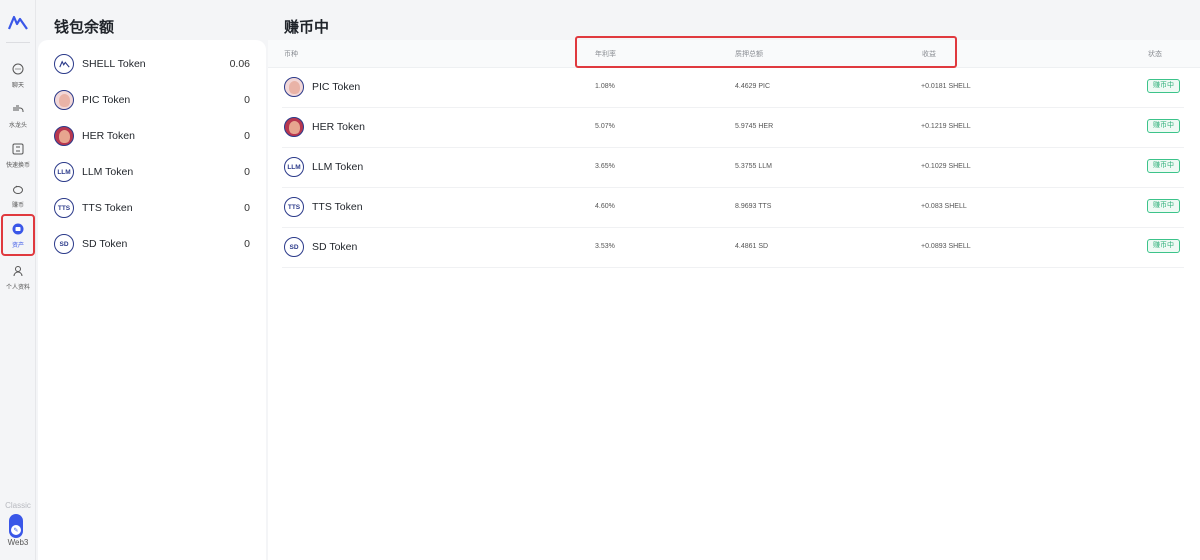  Describe the element at coordinates (605, 166) in the screenshot. I see `row-apr: 3.65%` at that location.